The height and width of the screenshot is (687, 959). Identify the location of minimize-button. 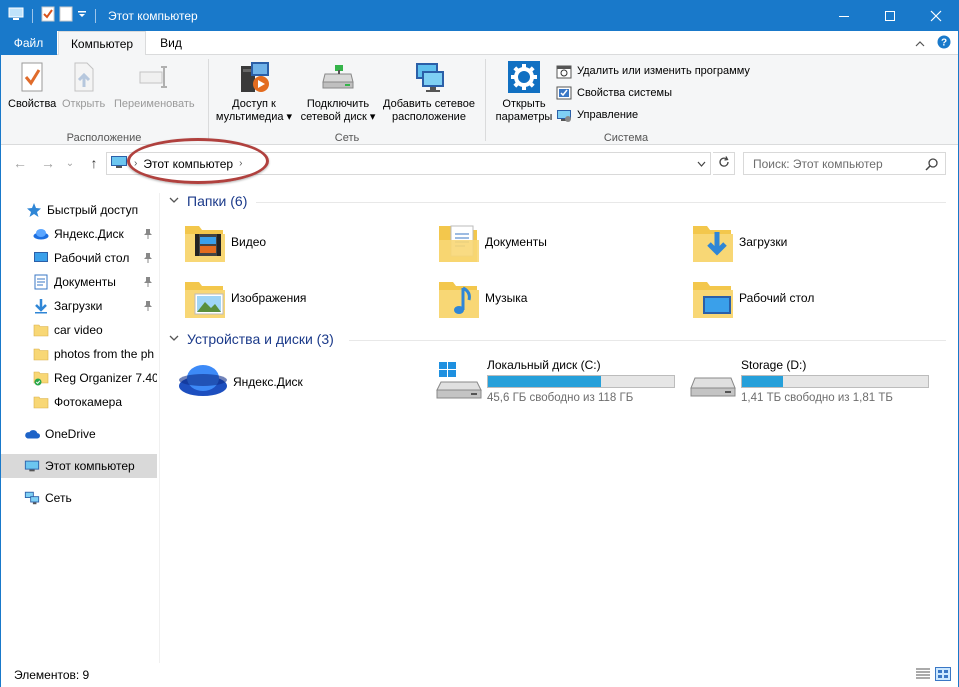
(844, 15).